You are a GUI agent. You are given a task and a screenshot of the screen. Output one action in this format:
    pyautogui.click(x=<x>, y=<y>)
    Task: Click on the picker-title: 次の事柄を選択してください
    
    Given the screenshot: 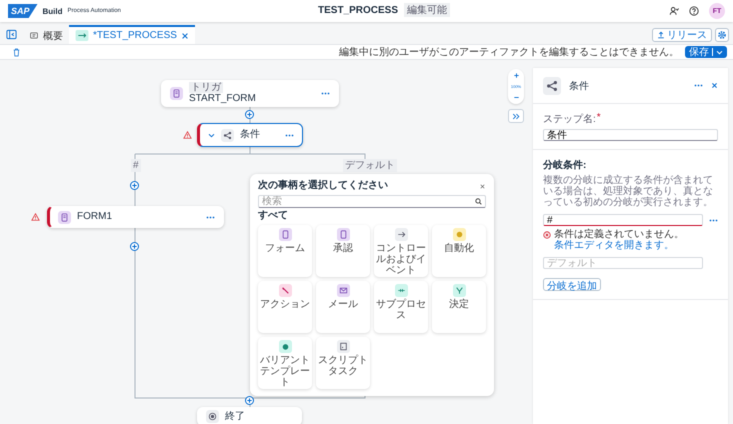 What is the action you would take?
    pyautogui.click(x=323, y=186)
    